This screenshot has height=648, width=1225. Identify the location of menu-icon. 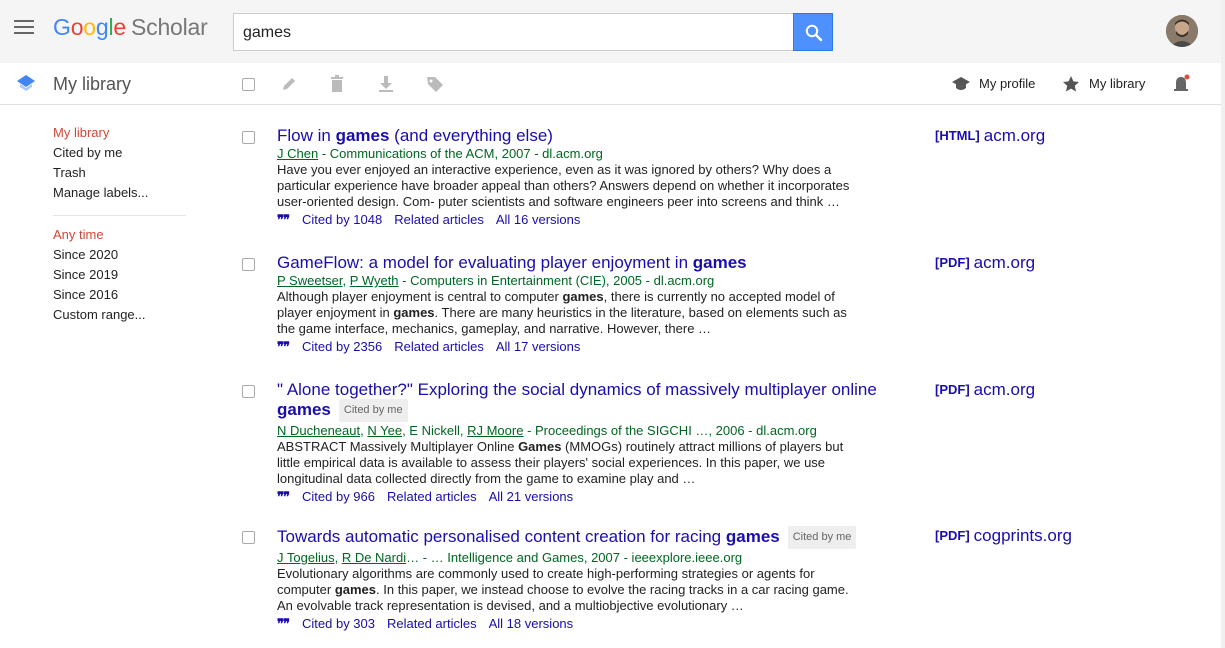
(25, 30).